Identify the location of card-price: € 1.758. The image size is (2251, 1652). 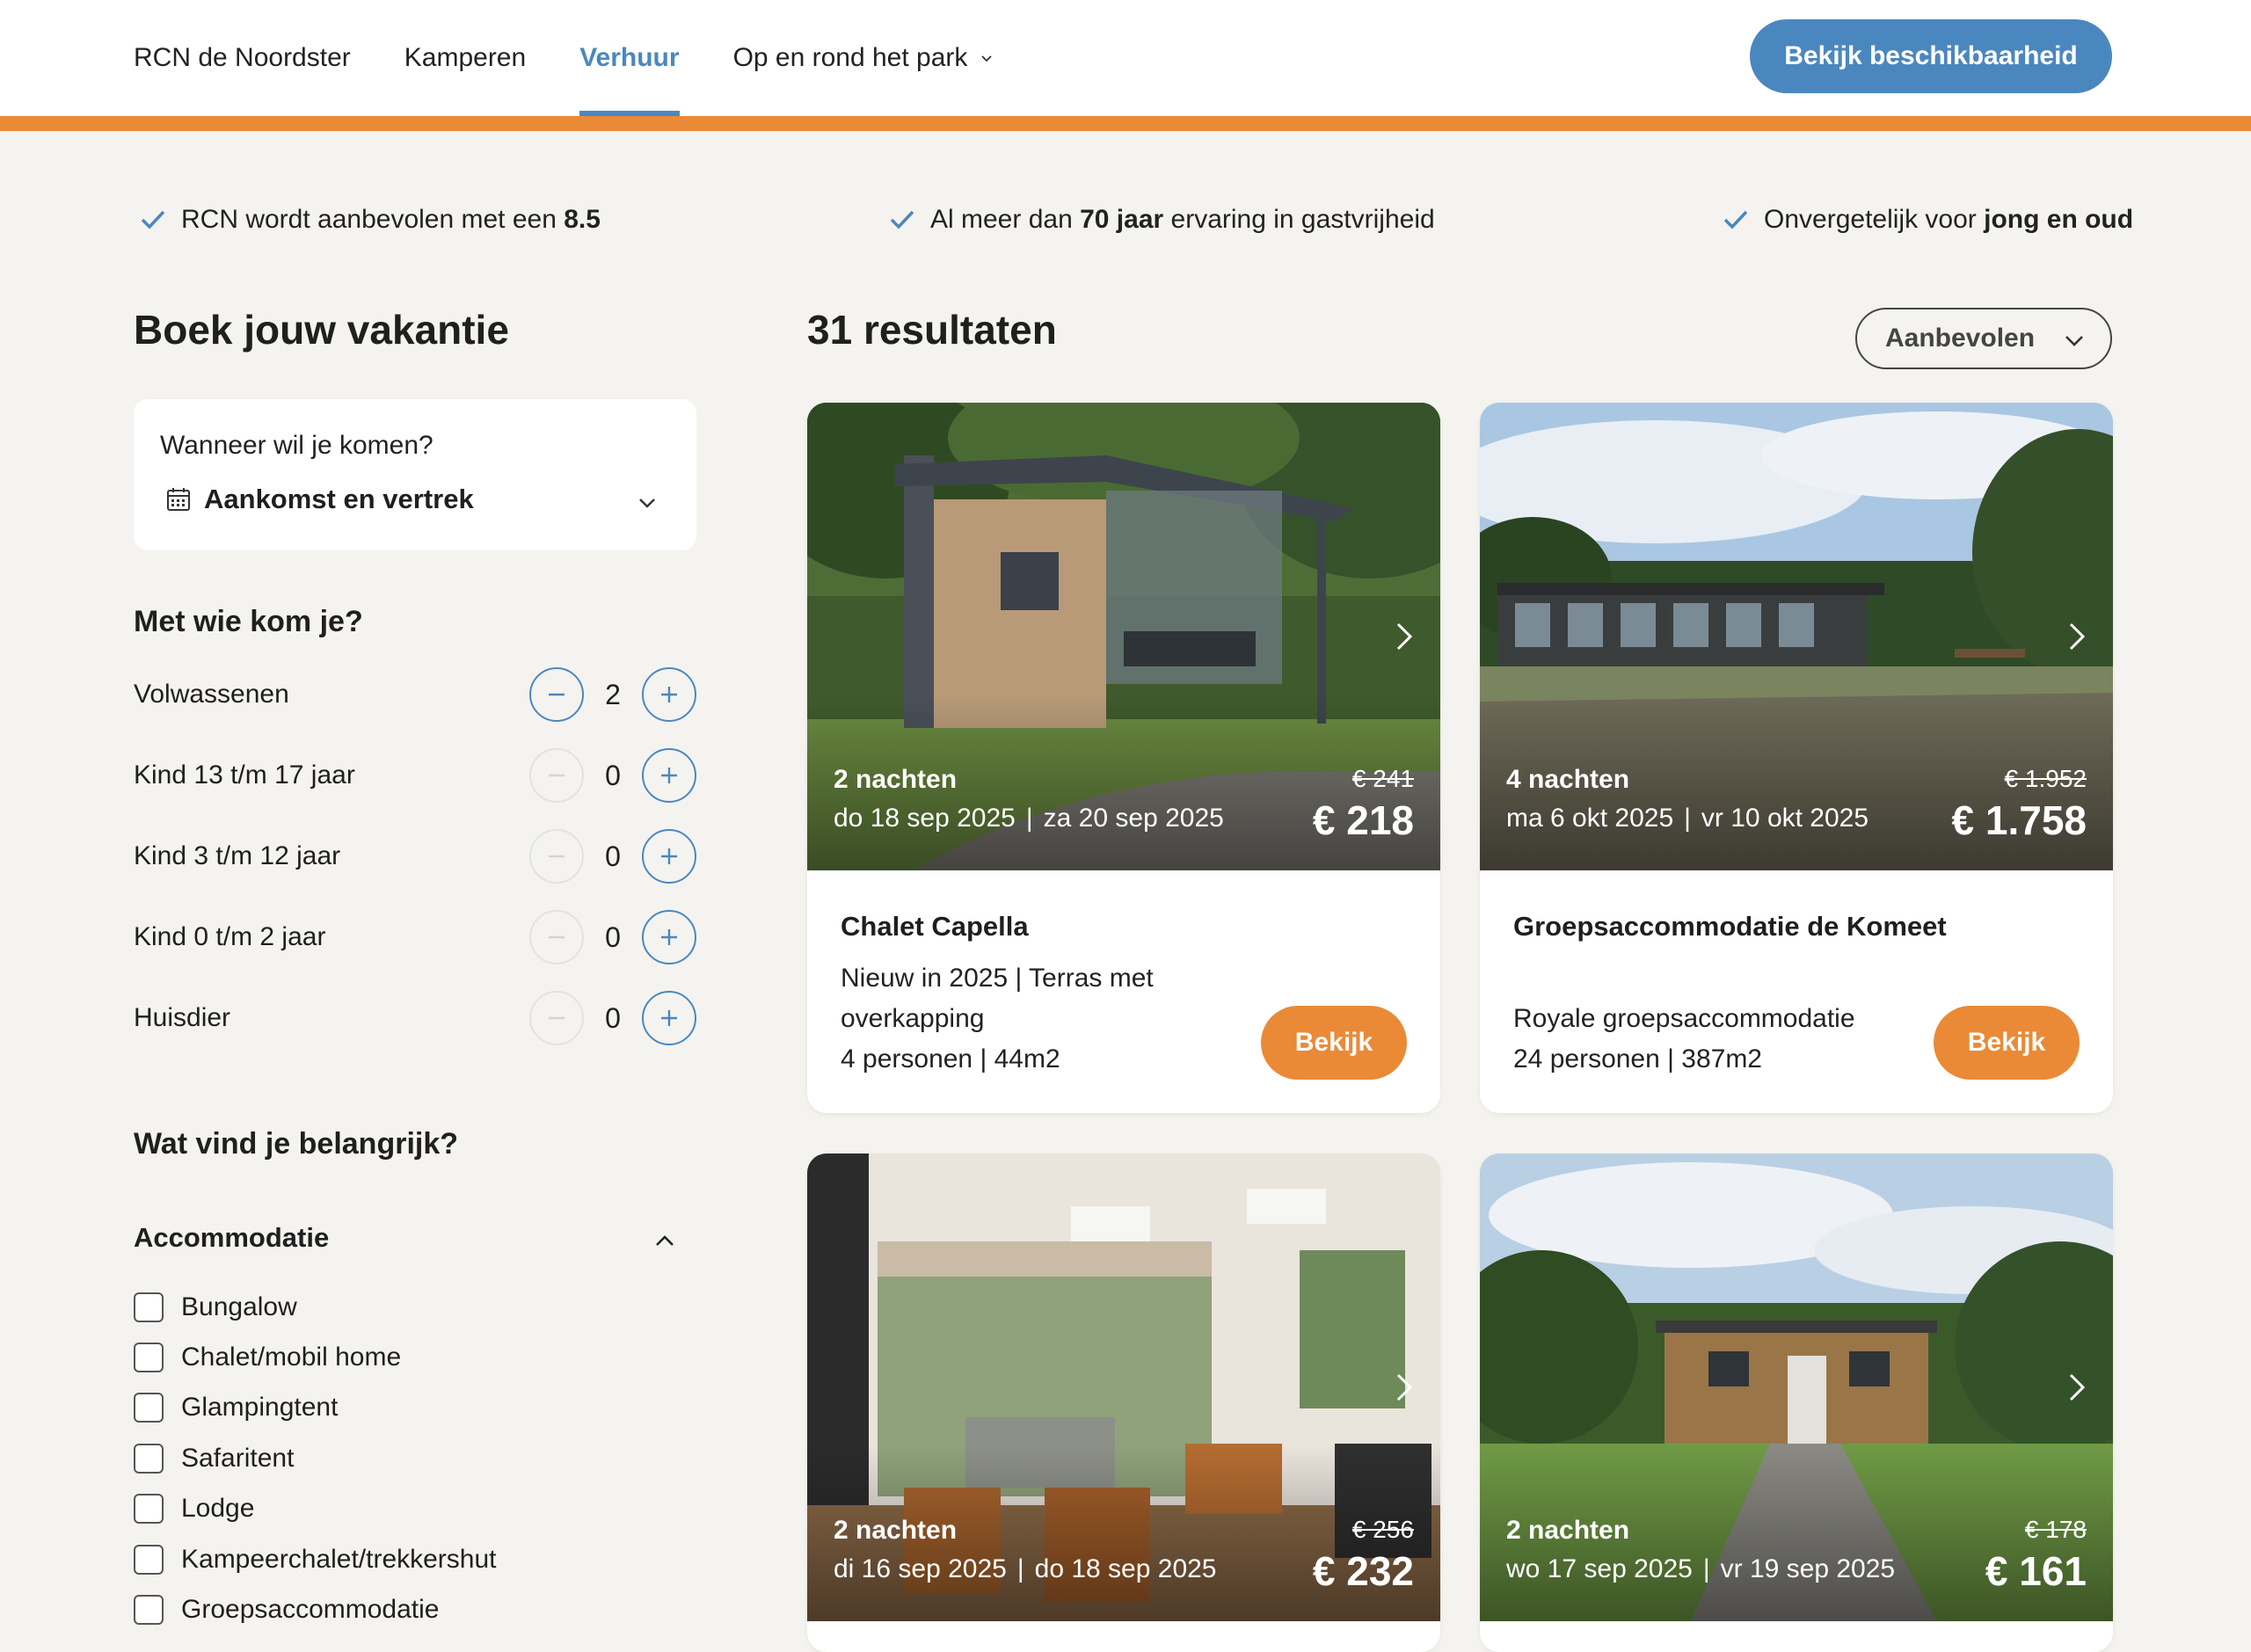
(2019, 820).